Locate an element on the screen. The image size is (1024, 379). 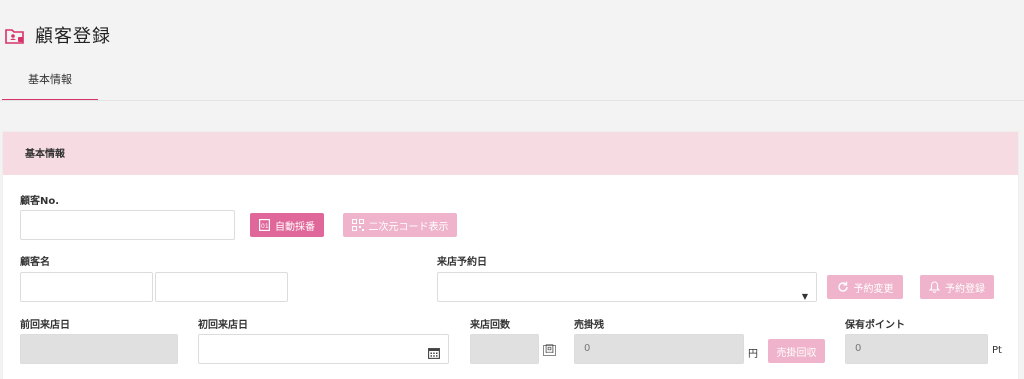
points-field: 0 is located at coordinates (916, 349).